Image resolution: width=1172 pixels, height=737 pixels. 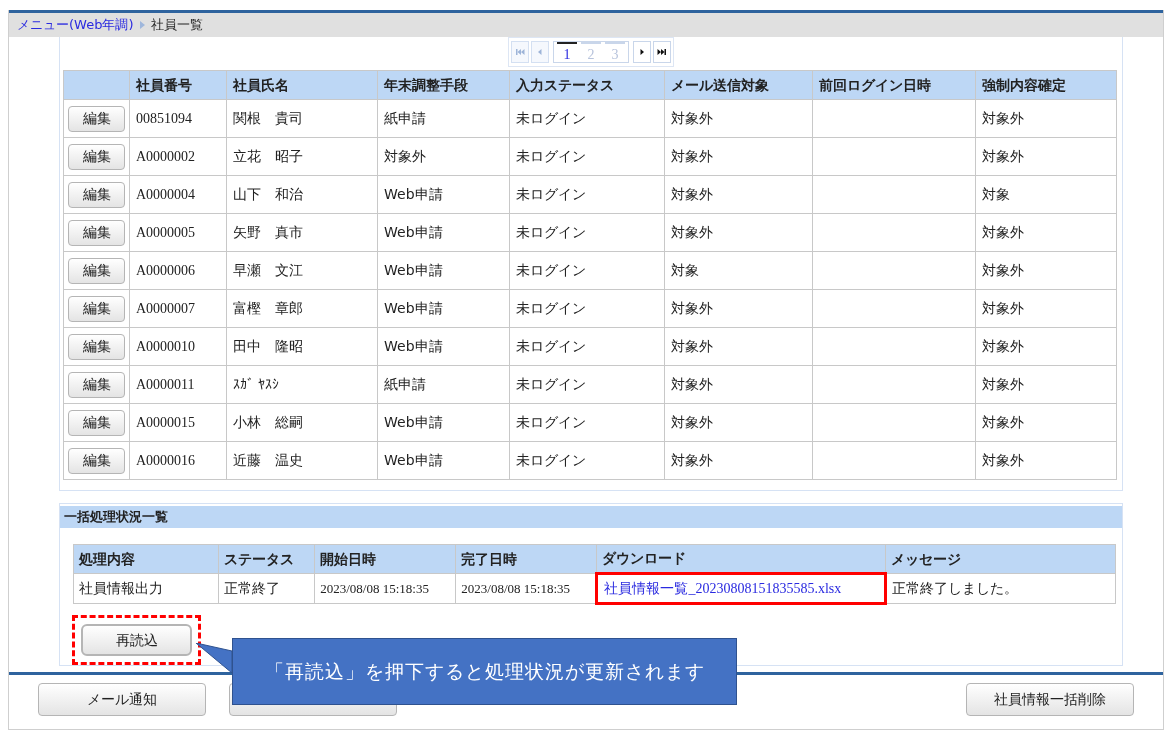 I want to click on column-header: メッセージ, so click(x=1000, y=559).